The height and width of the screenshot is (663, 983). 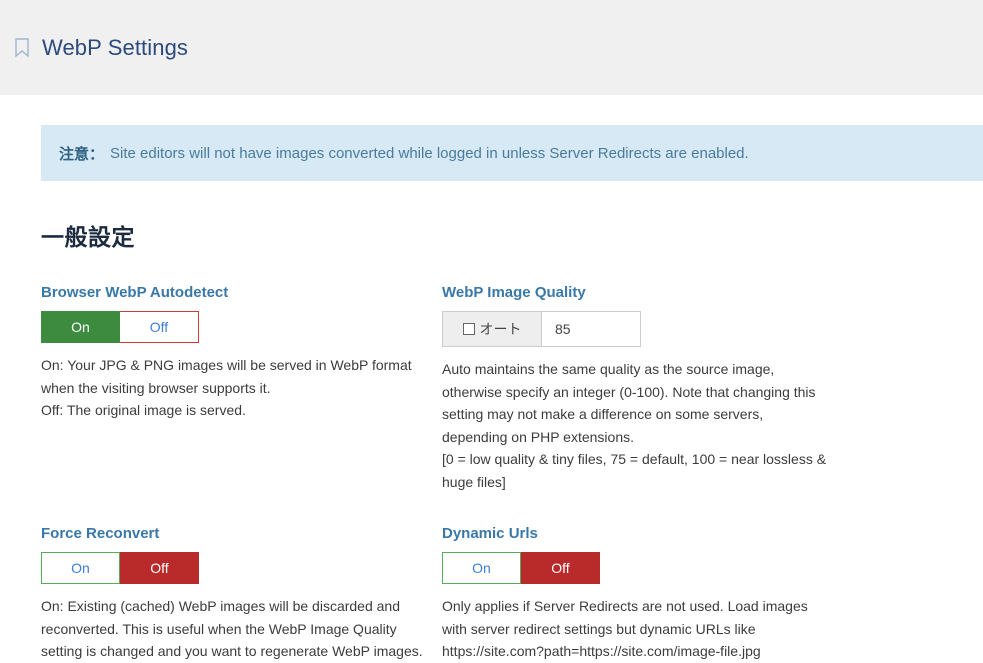 I want to click on auto-quality-label: オート, so click(x=500, y=329).